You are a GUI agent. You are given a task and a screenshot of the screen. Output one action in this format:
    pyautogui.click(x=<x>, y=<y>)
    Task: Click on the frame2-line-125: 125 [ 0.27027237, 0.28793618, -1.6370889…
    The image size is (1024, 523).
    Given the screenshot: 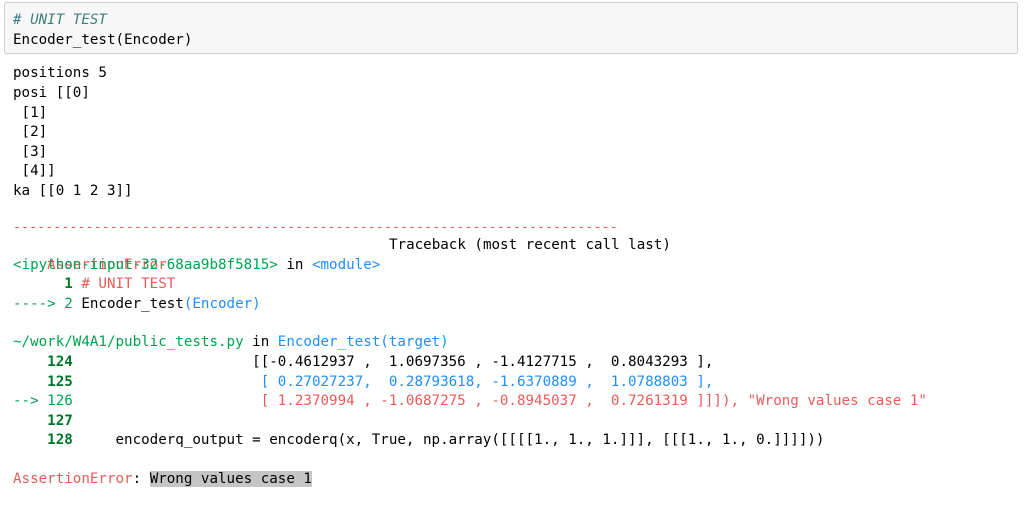 What is the action you would take?
    pyautogui.click(x=363, y=382)
    